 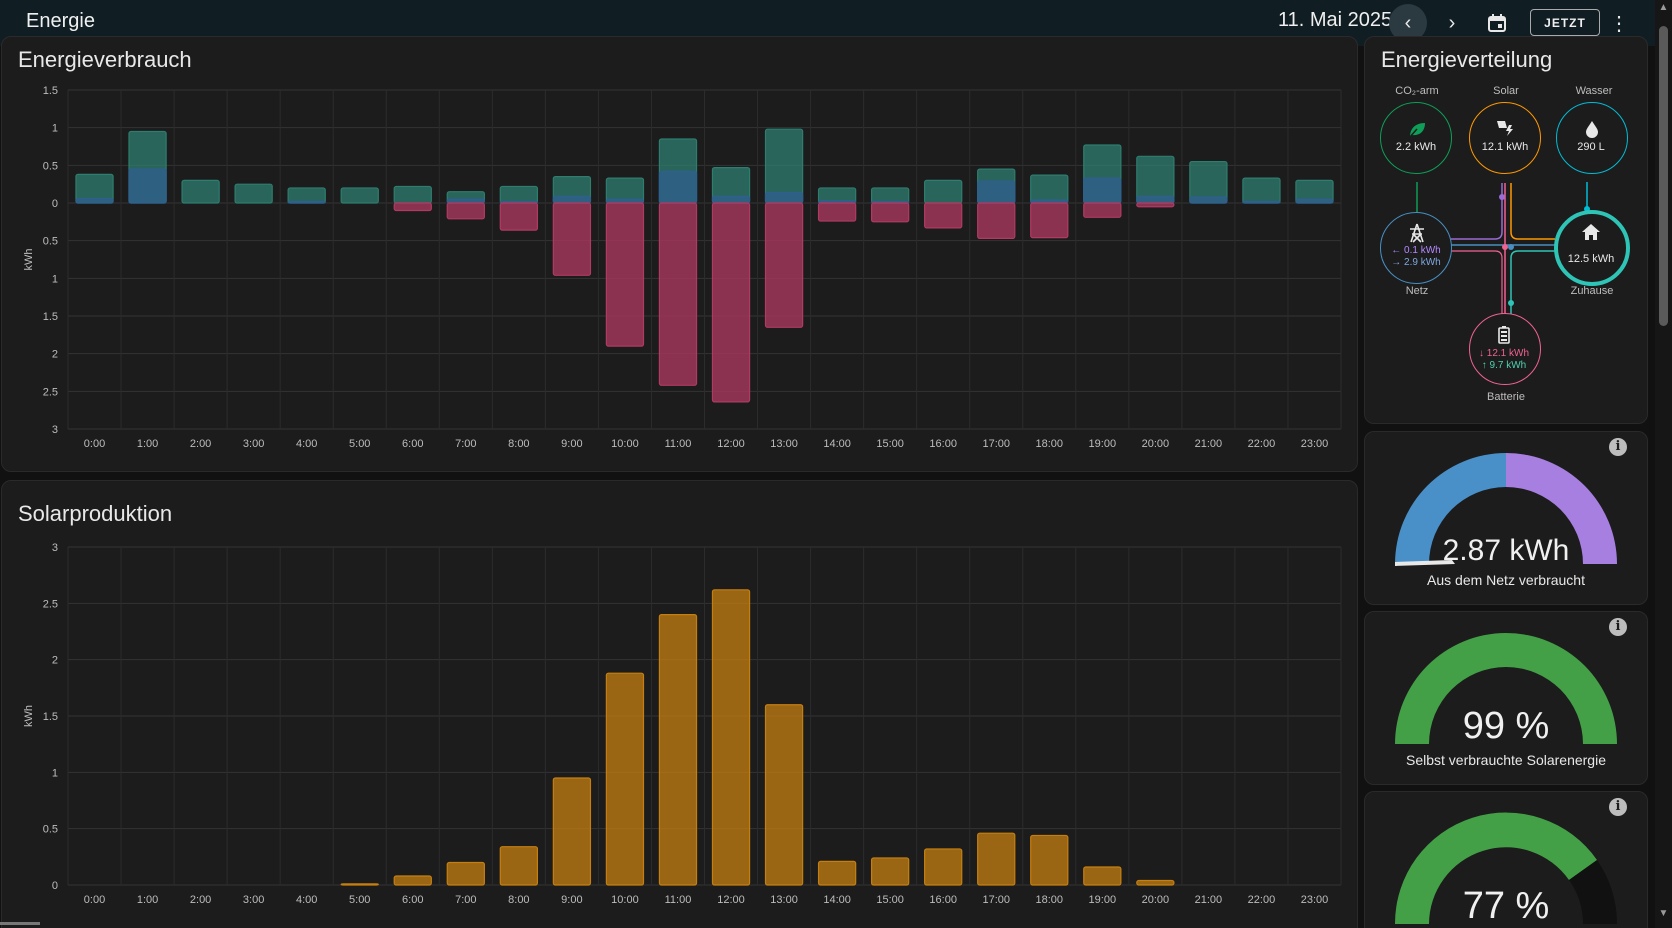 I want to click on x-tick-label: 2:00, so click(x=200, y=900).